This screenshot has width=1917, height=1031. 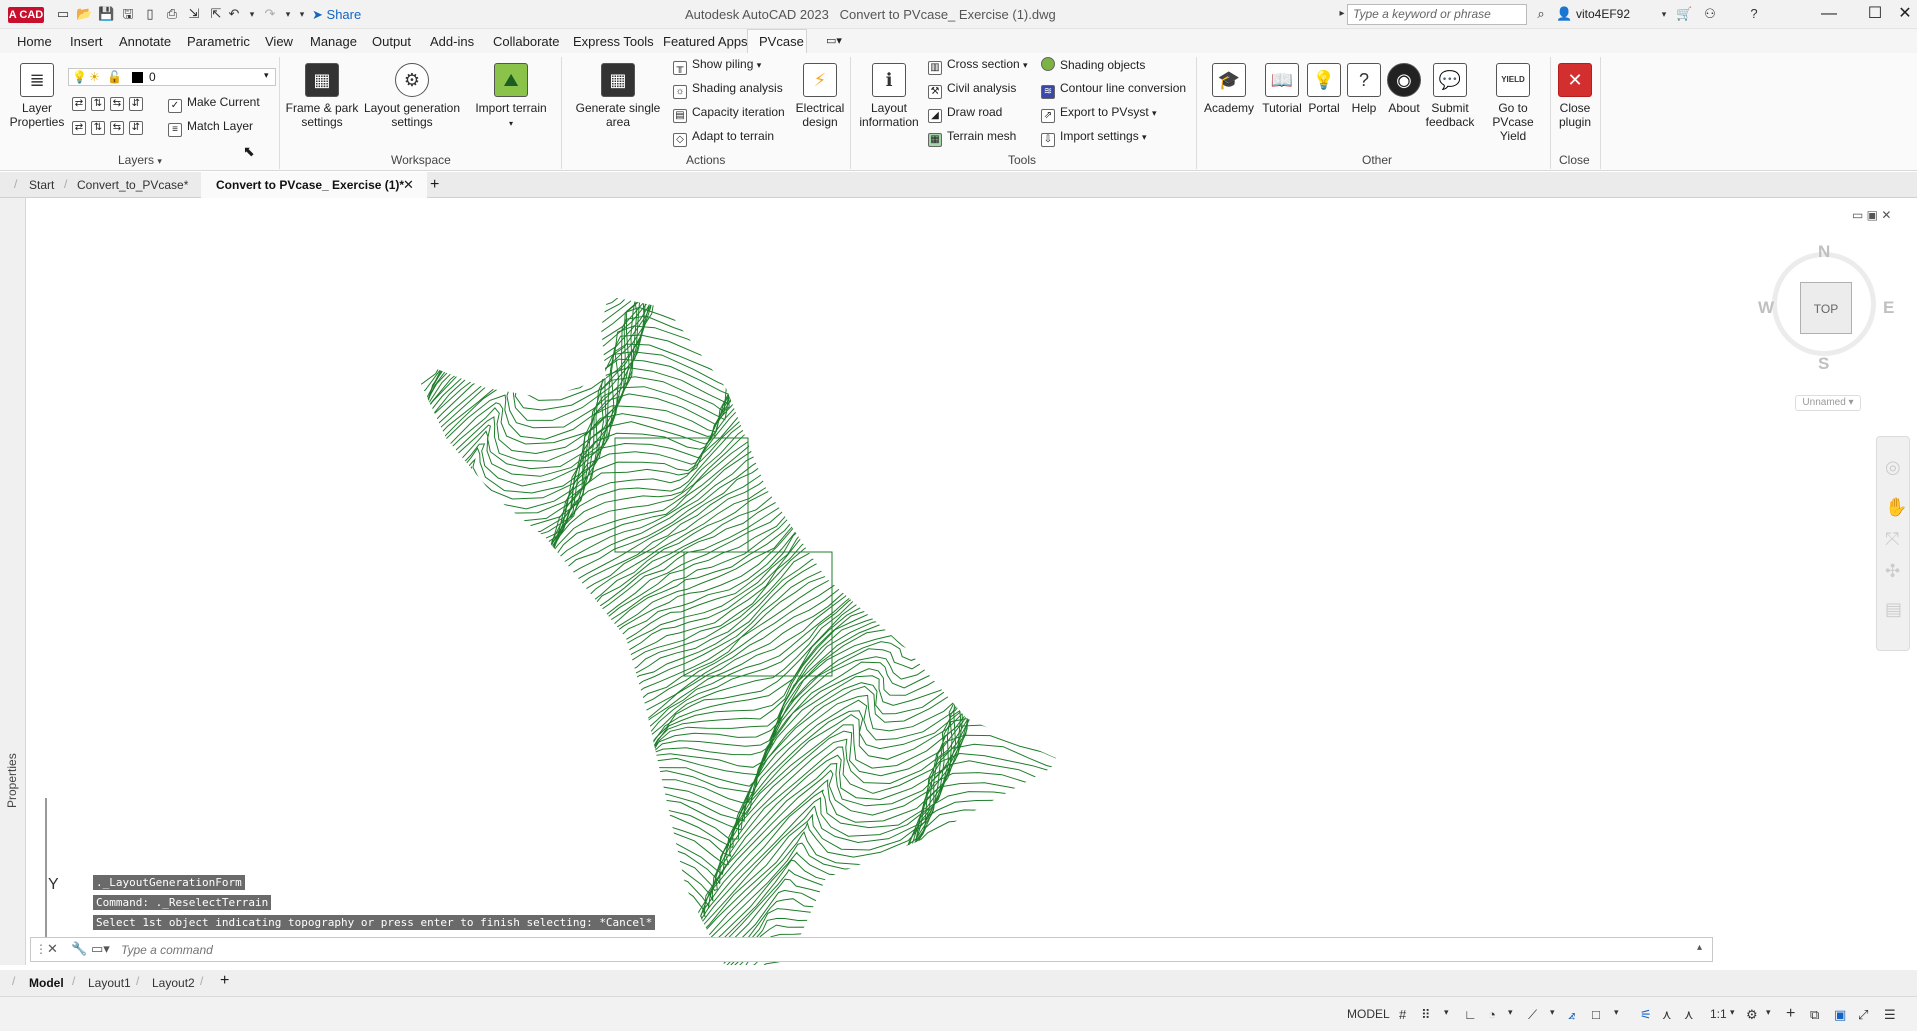 What do you see at coordinates (1840, 1015) in the screenshot?
I see `quick-properties-icon: ▣` at bounding box center [1840, 1015].